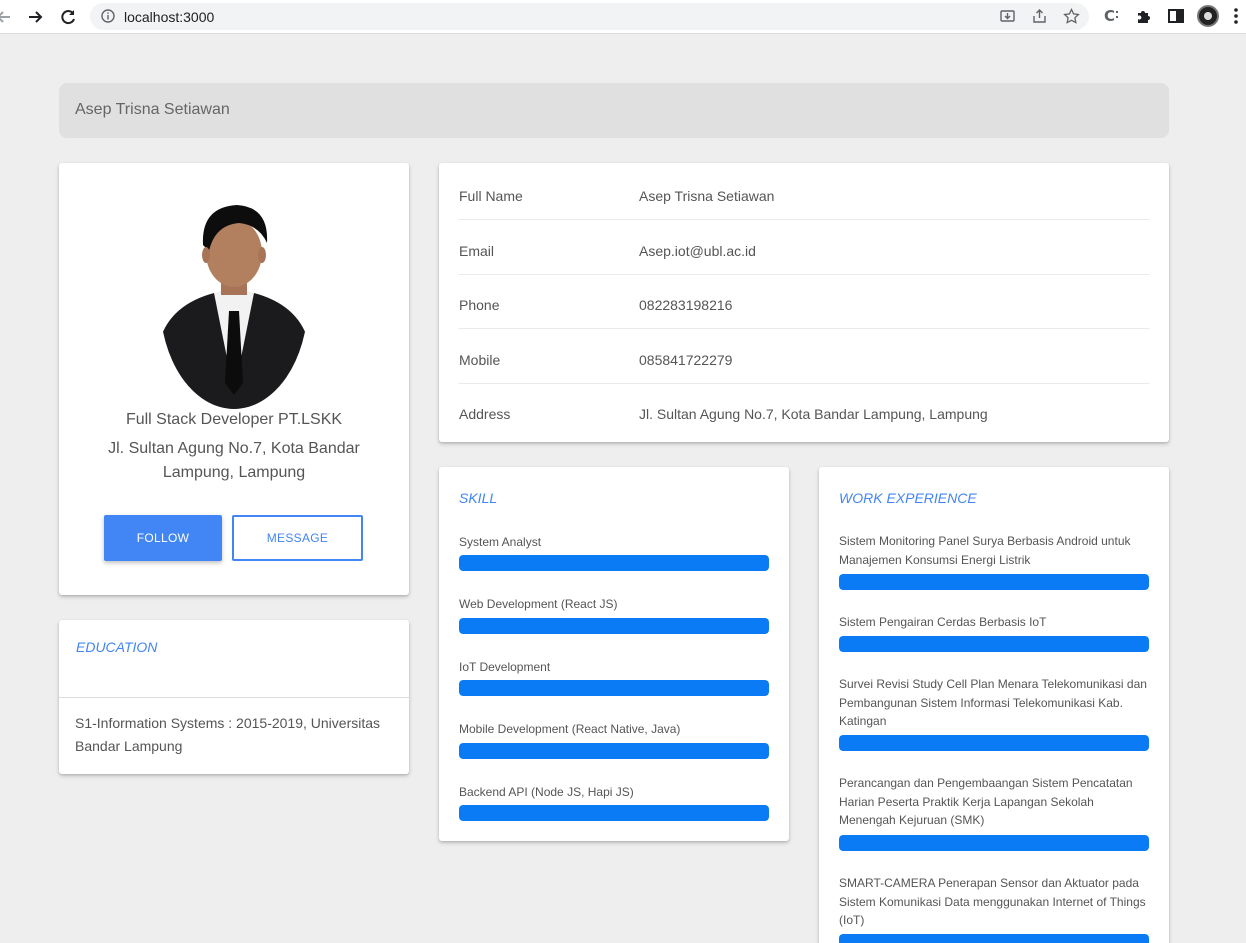 Image resolution: width=1246 pixels, height=943 pixels. I want to click on profile-avatar-icon, so click(1208, 16).